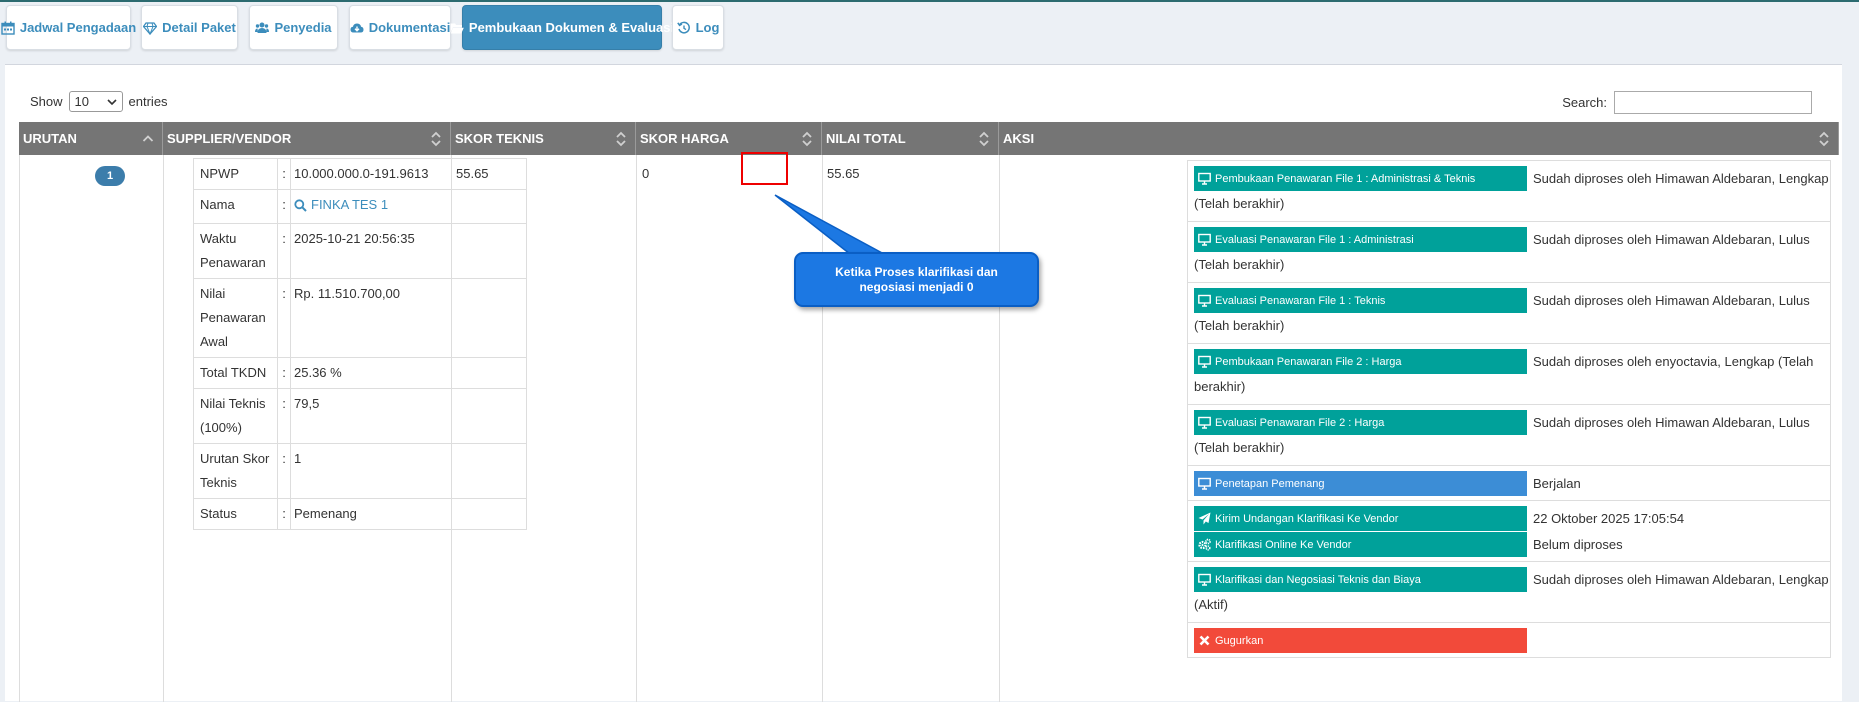  I want to click on aksi-item: Penetapan Pemenang Berjalan, so click(1509, 483).